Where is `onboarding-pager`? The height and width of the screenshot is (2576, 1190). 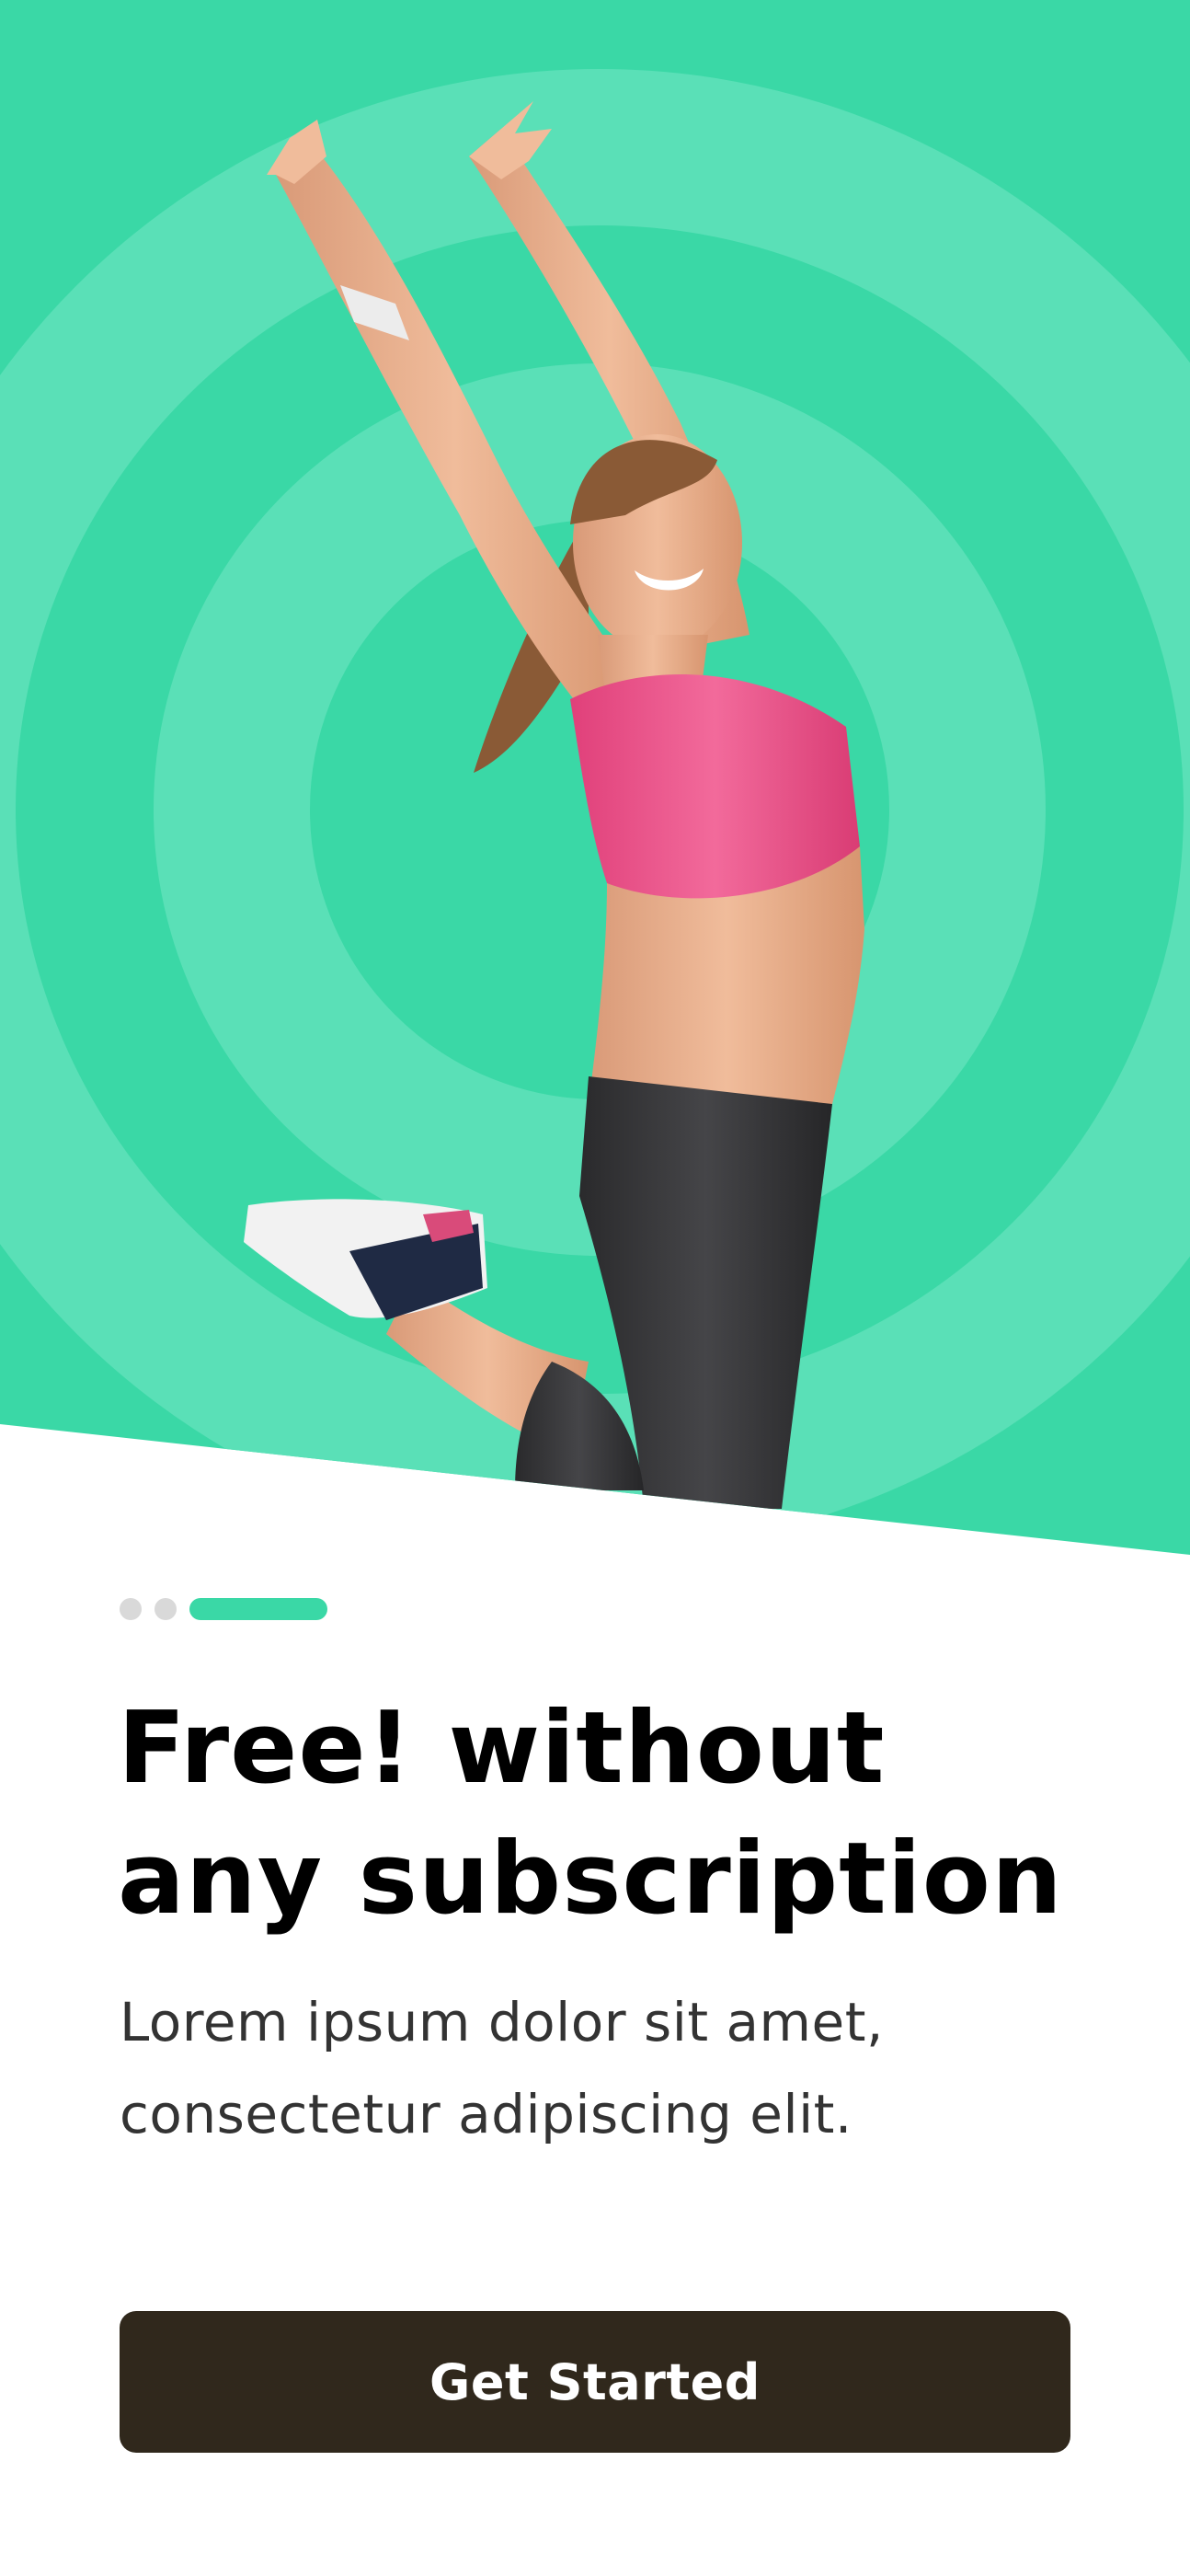 onboarding-pager is located at coordinates (223, 1609).